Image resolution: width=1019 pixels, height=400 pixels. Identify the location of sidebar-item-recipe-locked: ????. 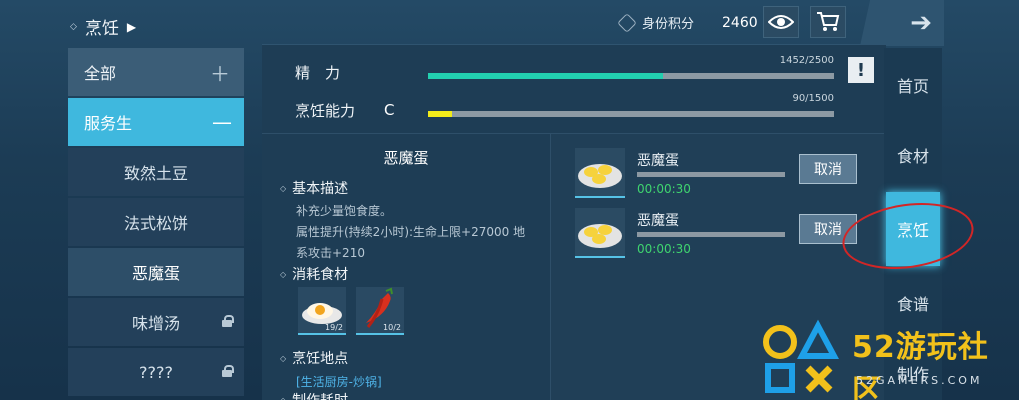
(156, 372).